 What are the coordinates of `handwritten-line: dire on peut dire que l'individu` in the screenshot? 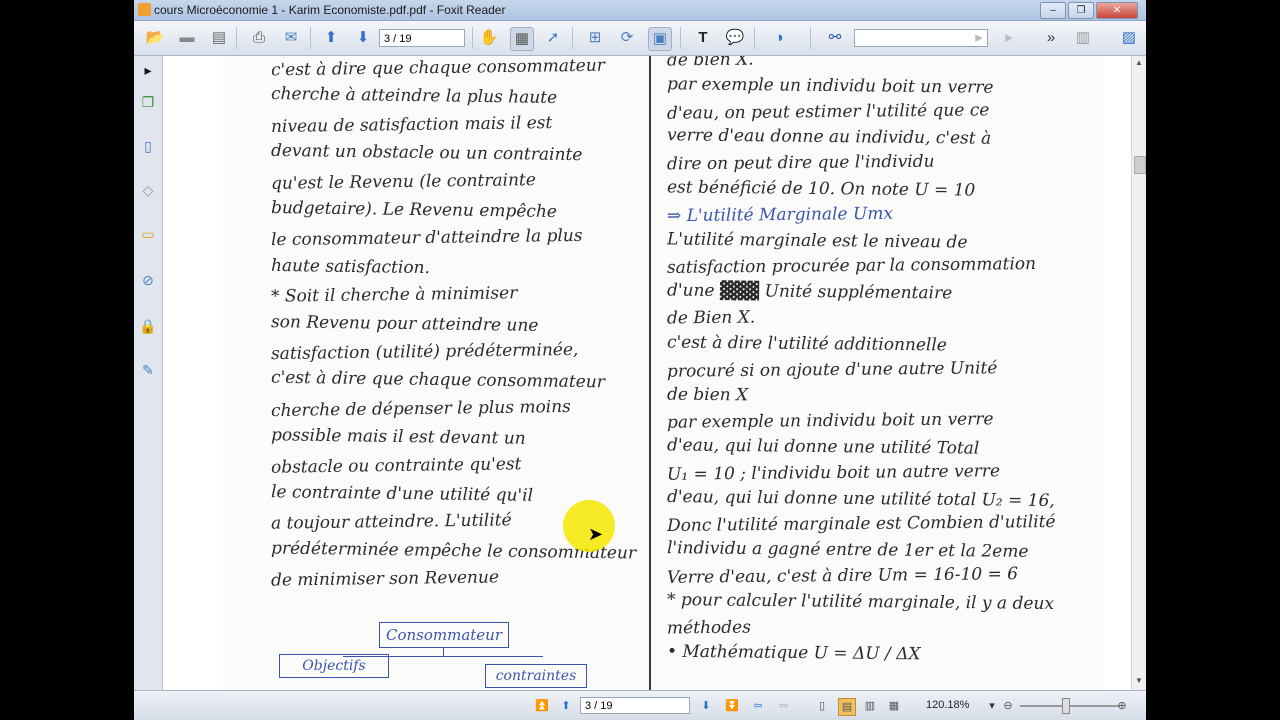 It's located at (800, 163).